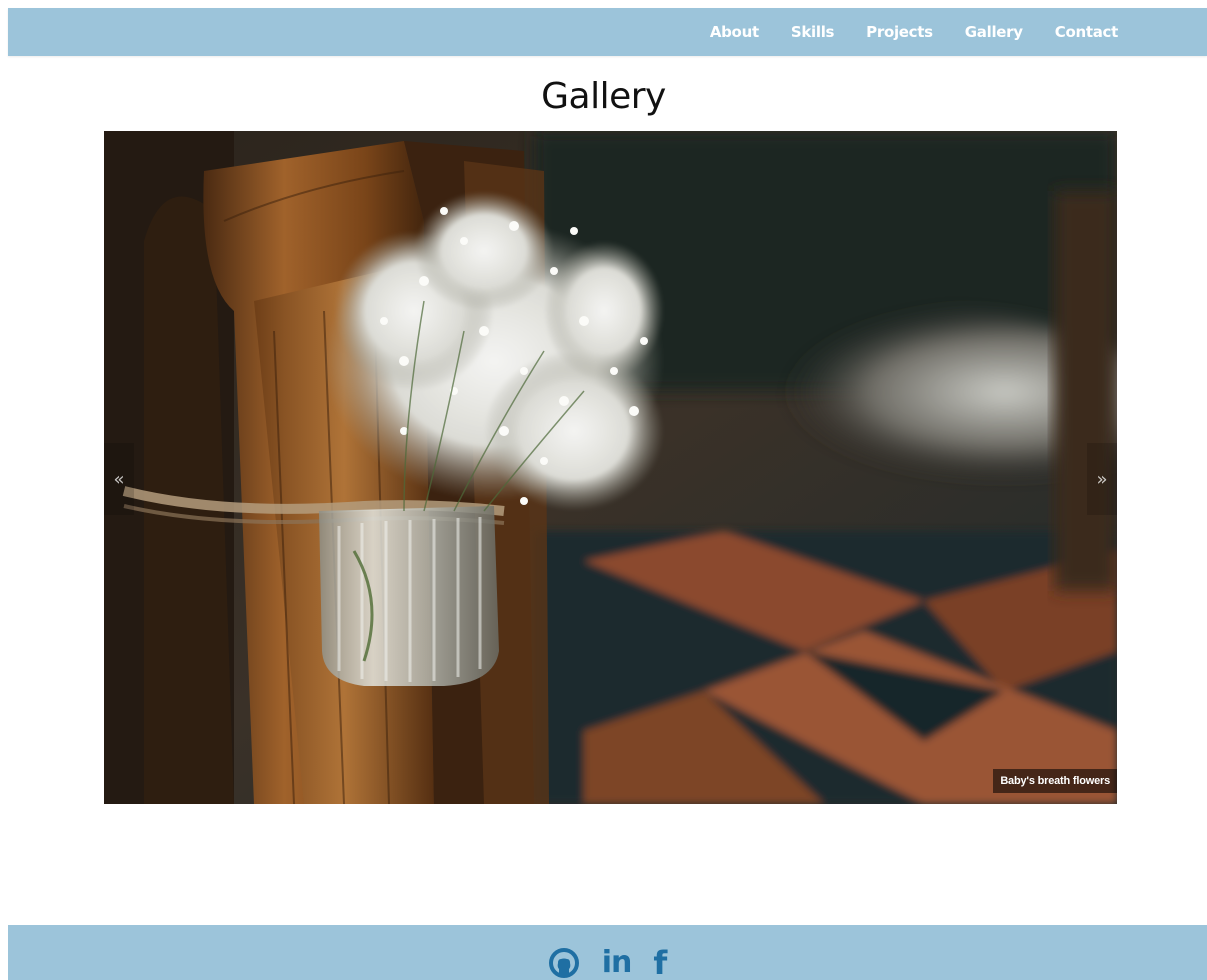 The width and height of the screenshot is (1207, 980). Describe the element at coordinates (119, 479) in the screenshot. I see `carousel-prev-button: «` at that location.